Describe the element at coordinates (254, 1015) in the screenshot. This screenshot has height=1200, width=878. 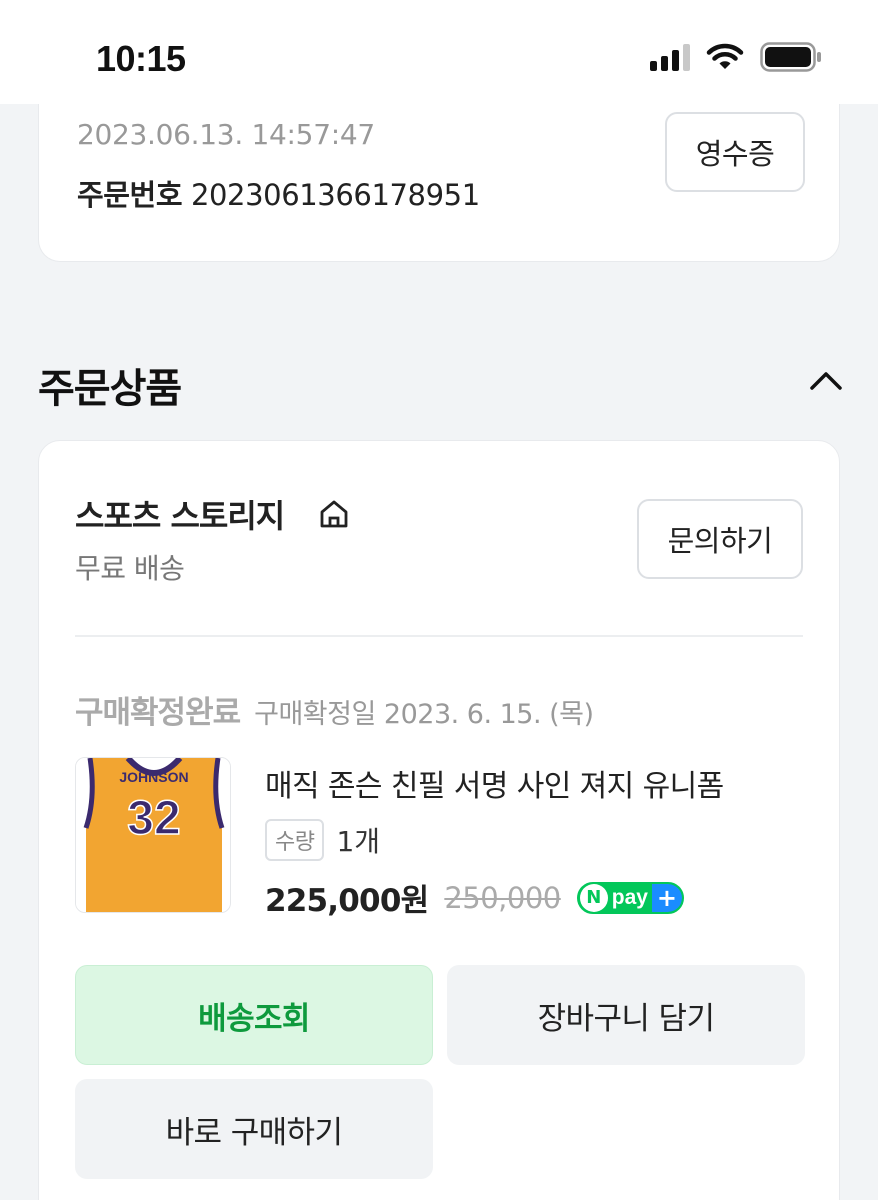
I see `track-delivery-button: 배송조회` at that location.